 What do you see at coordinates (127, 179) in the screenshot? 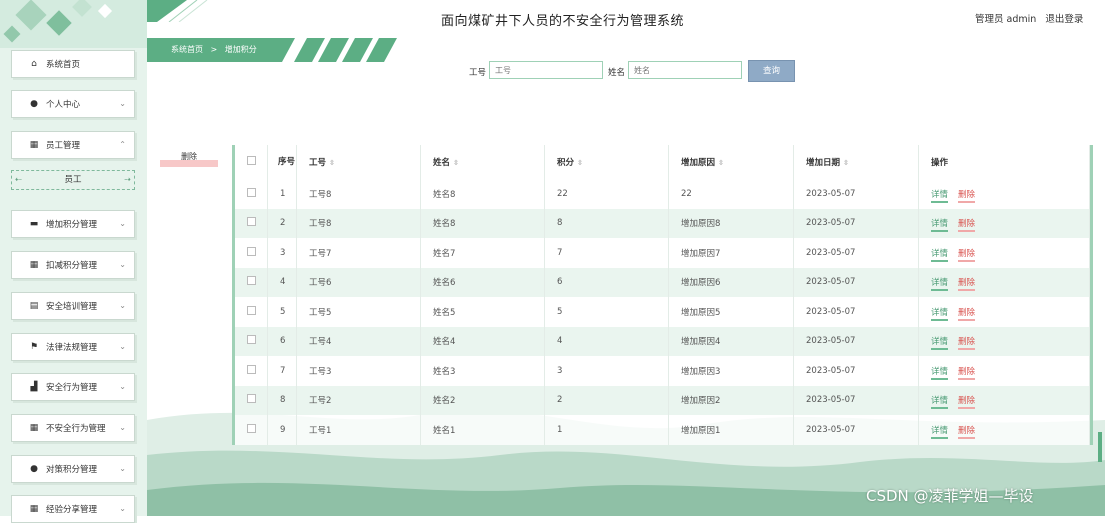
I see `arrow-right-icon: ⇢` at bounding box center [127, 179].